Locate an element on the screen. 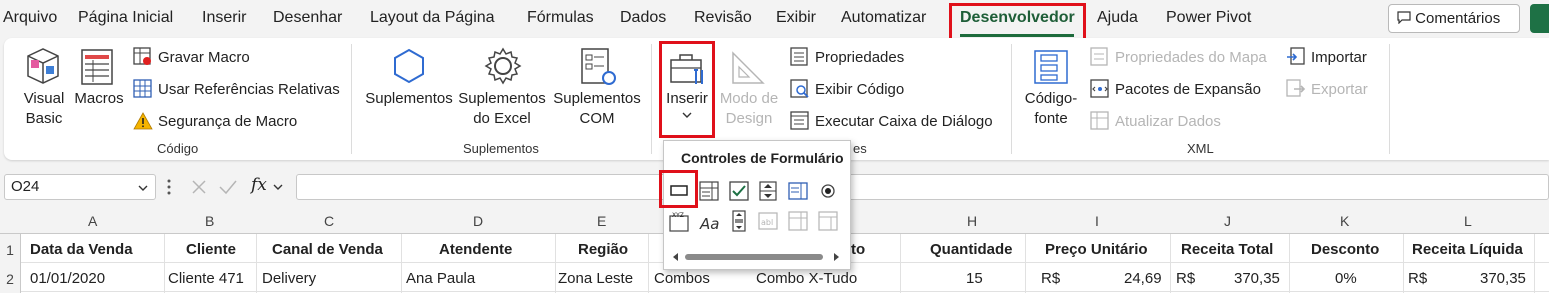  column-header-d: D is located at coordinates (478, 221).